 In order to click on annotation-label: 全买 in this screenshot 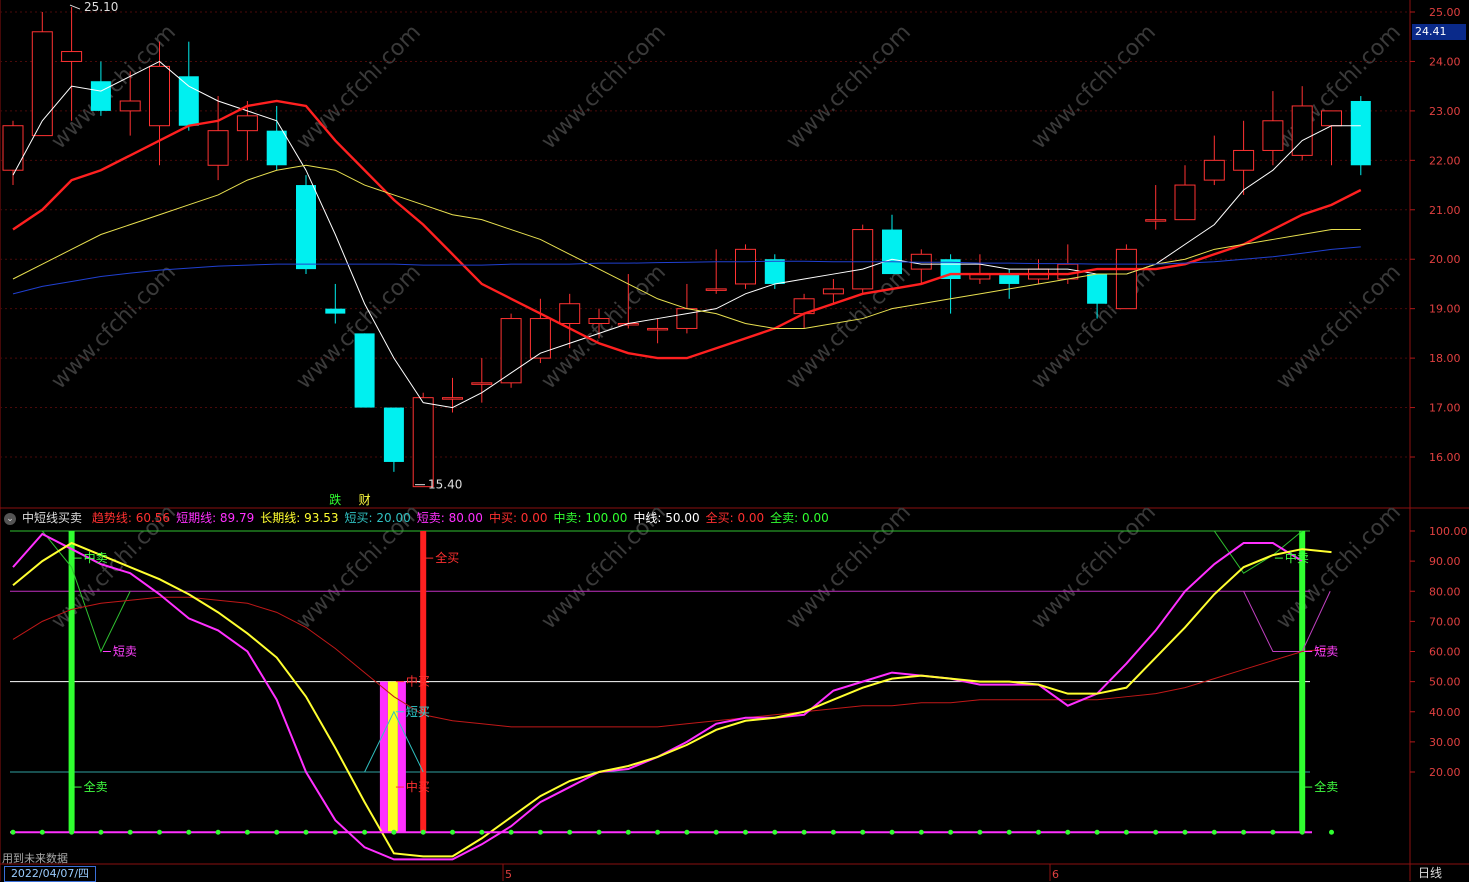, I will do `click(447, 557)`.